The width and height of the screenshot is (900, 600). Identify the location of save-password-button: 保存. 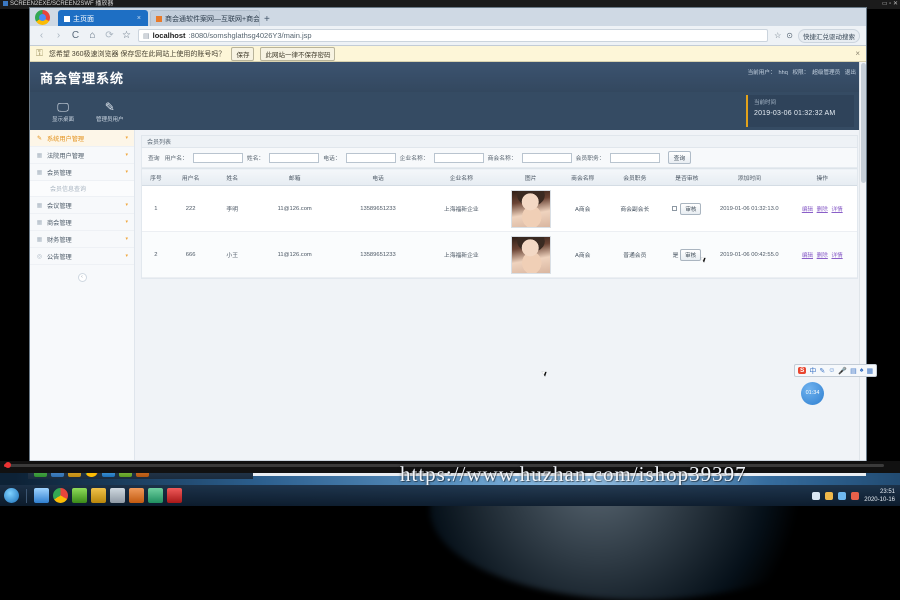
(243, 53).